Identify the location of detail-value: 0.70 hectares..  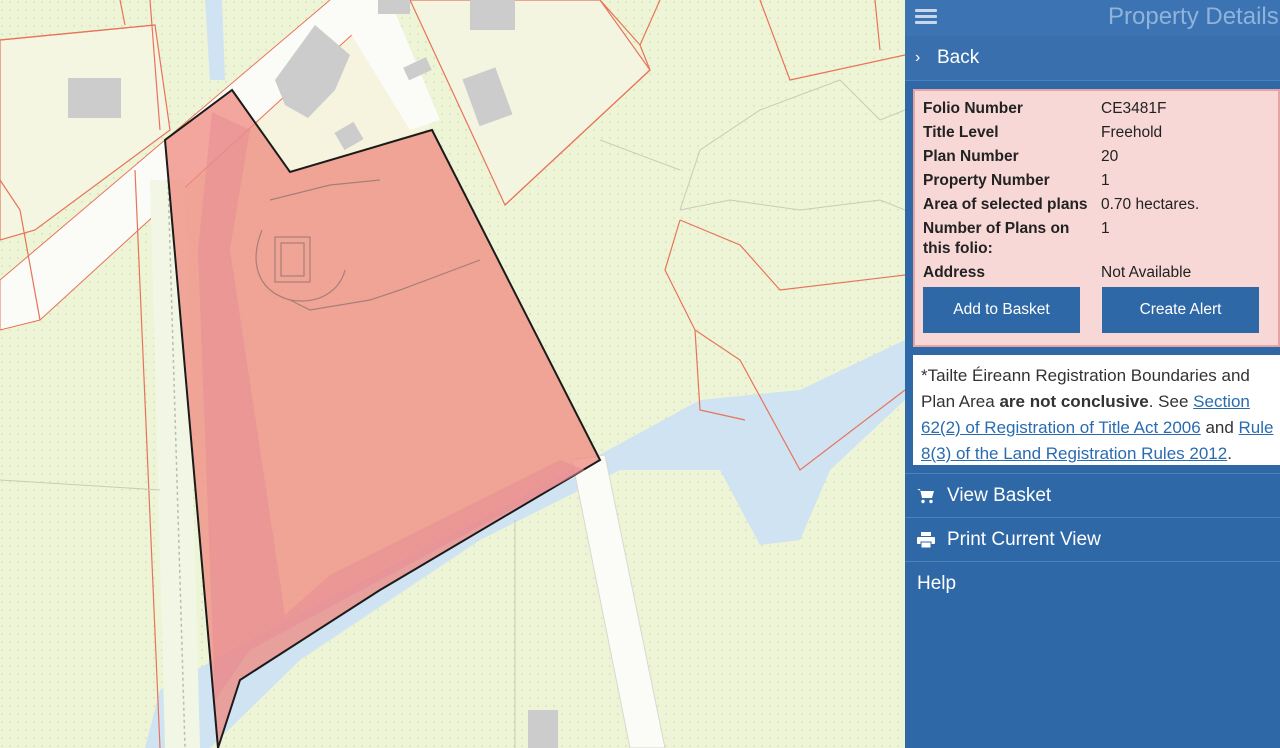
(1150, 204).